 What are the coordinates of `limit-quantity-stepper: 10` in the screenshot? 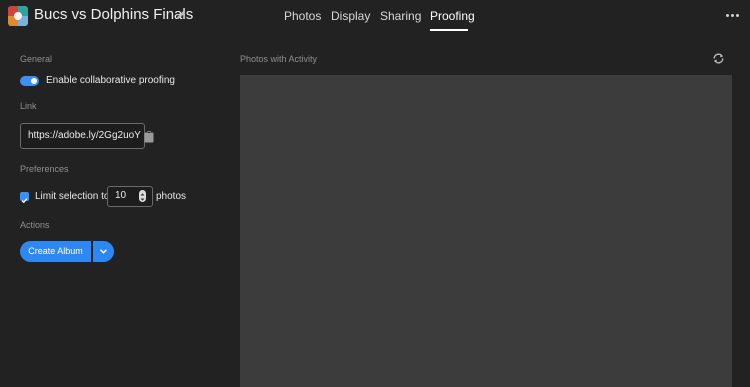 It's located at (130, 196).